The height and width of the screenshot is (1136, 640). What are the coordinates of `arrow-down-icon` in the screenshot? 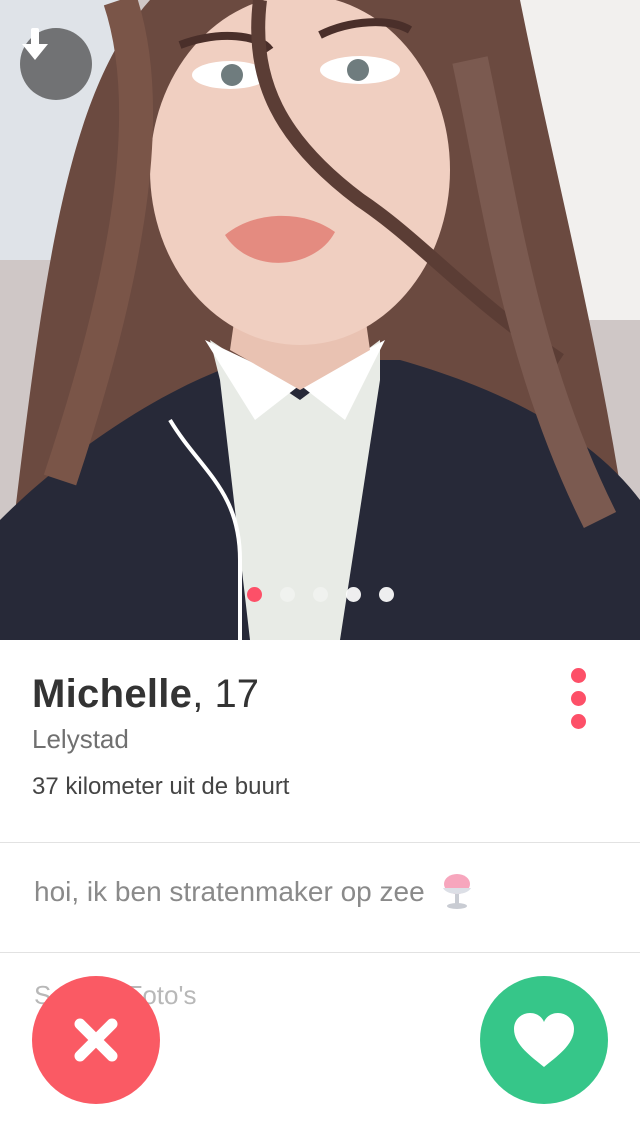 It's located at (35, 44).